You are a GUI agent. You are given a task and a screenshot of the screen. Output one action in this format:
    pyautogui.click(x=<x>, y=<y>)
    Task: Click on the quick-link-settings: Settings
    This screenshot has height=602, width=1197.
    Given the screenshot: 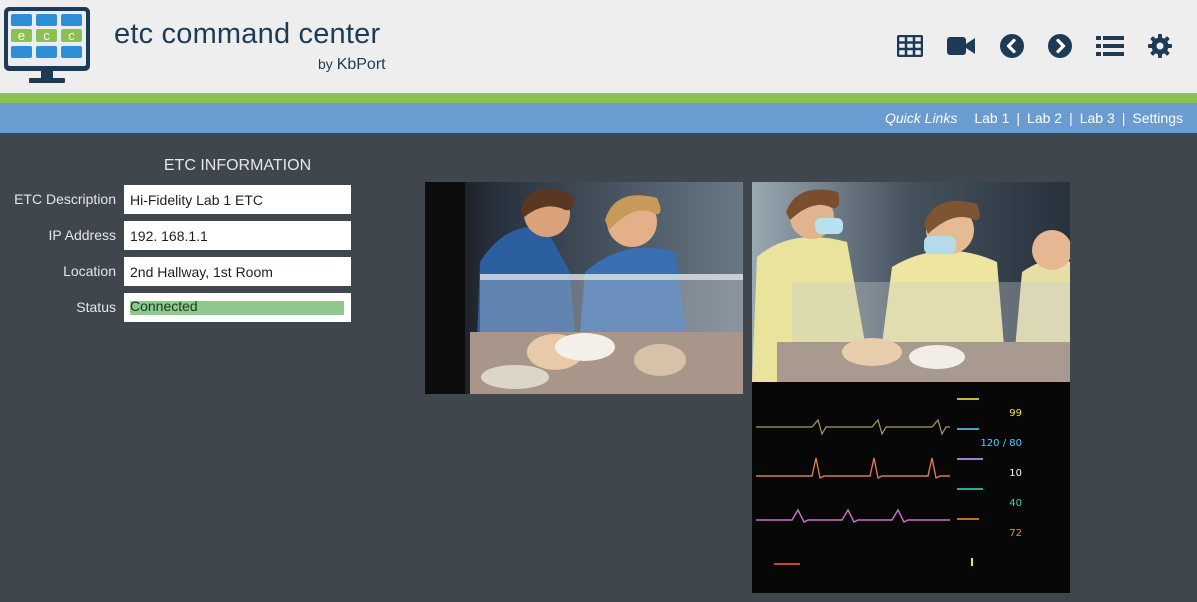 What is the action you would take?
    pyautogui.click(x=1157, y=118)
    